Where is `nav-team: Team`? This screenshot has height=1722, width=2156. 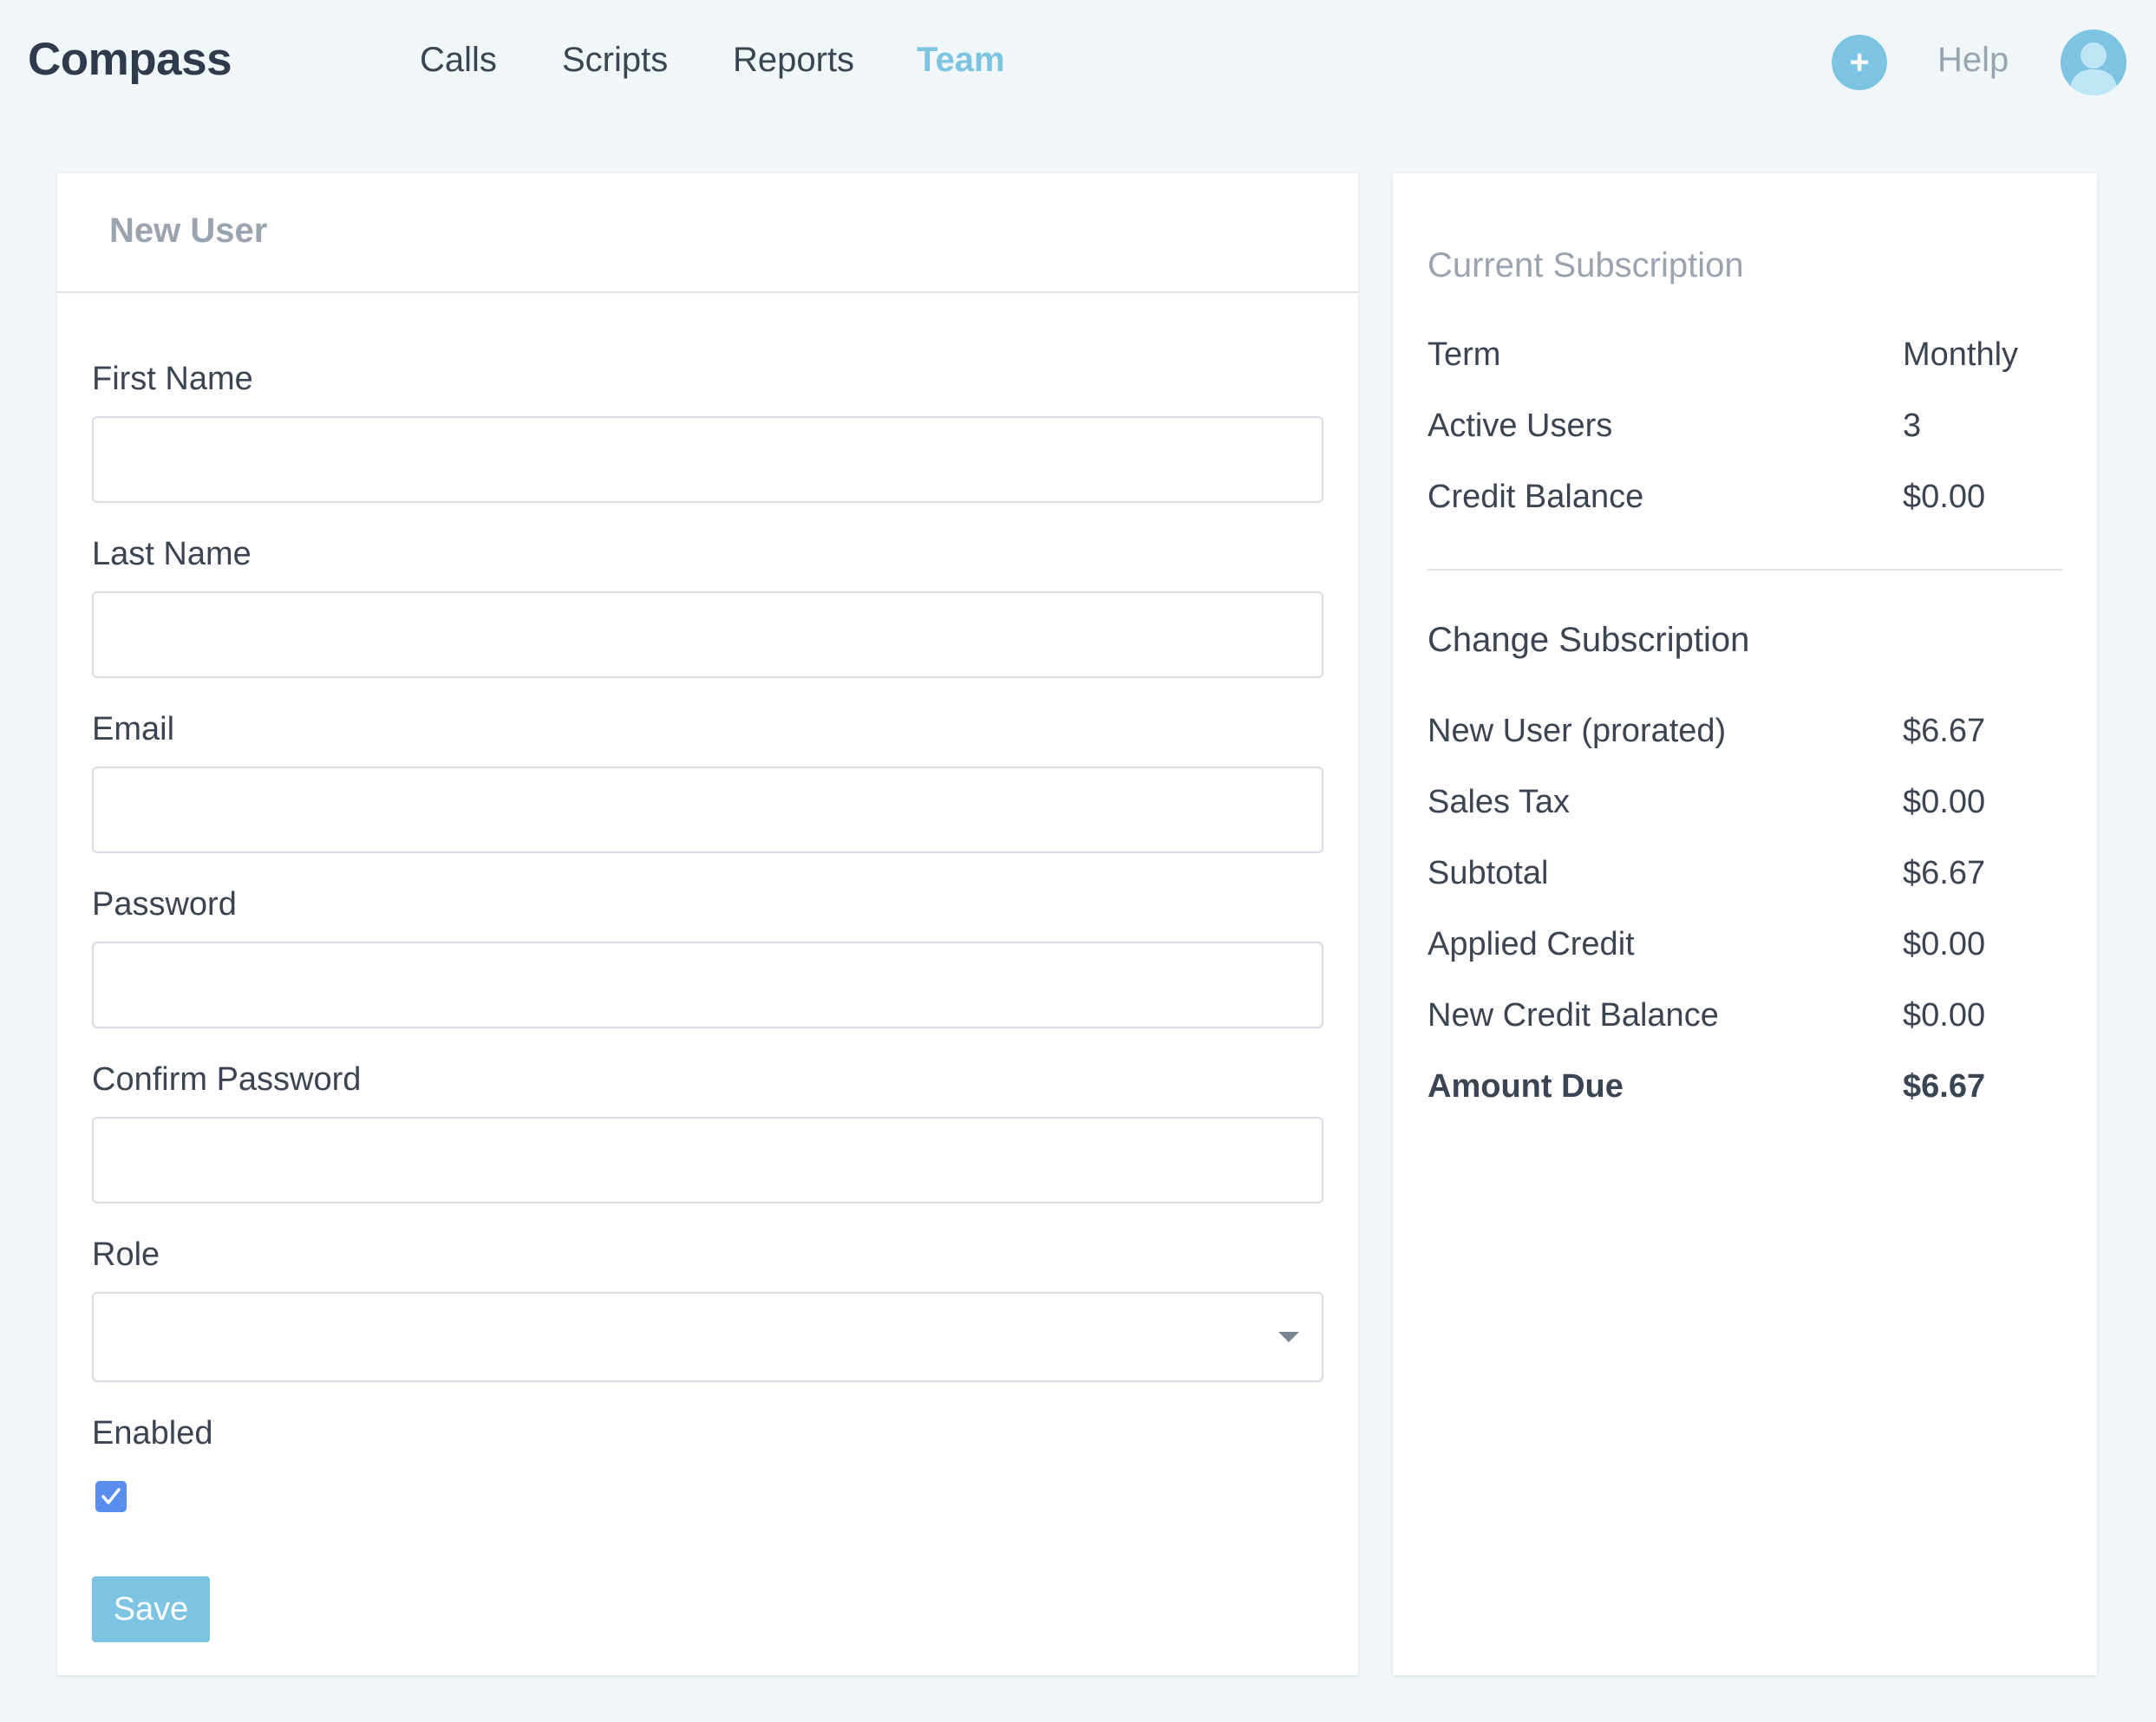
nav-team: Team is located at coordinates (961, 61).